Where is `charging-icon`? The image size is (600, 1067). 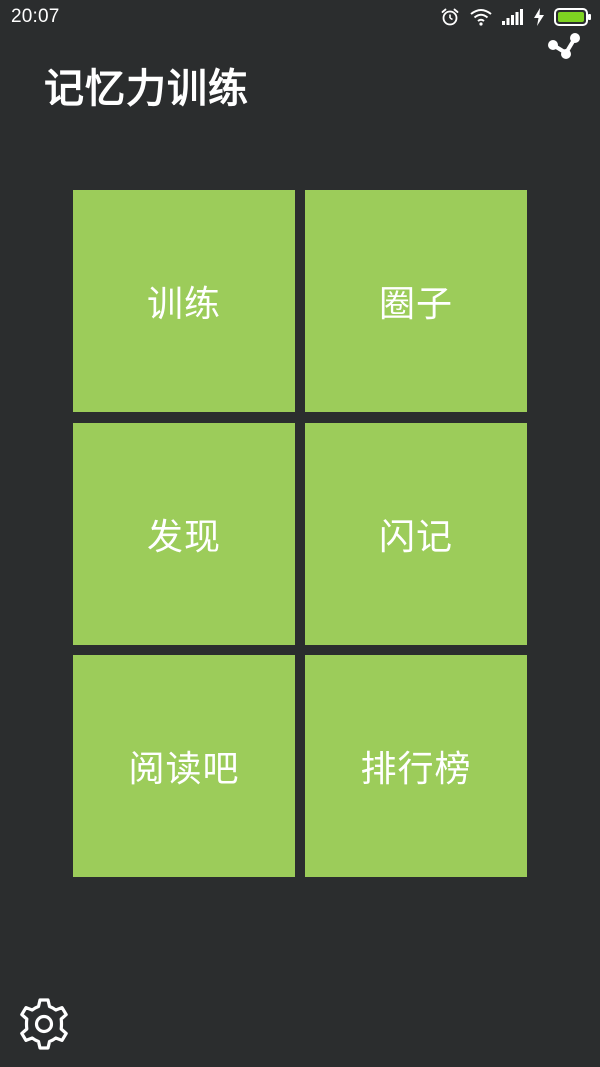 charging-icon is located at coordinates (539, 17).